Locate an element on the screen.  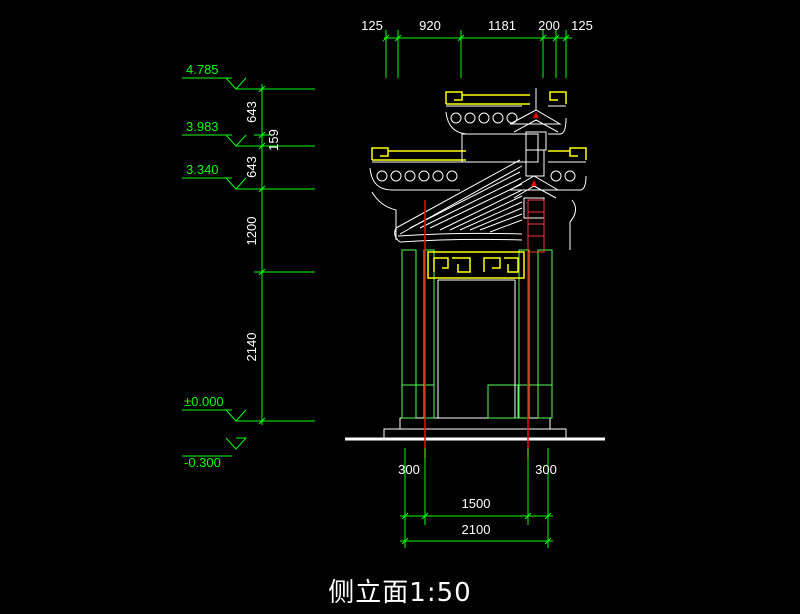
elev-top: 4.785 is located at coordinates (202, 69).